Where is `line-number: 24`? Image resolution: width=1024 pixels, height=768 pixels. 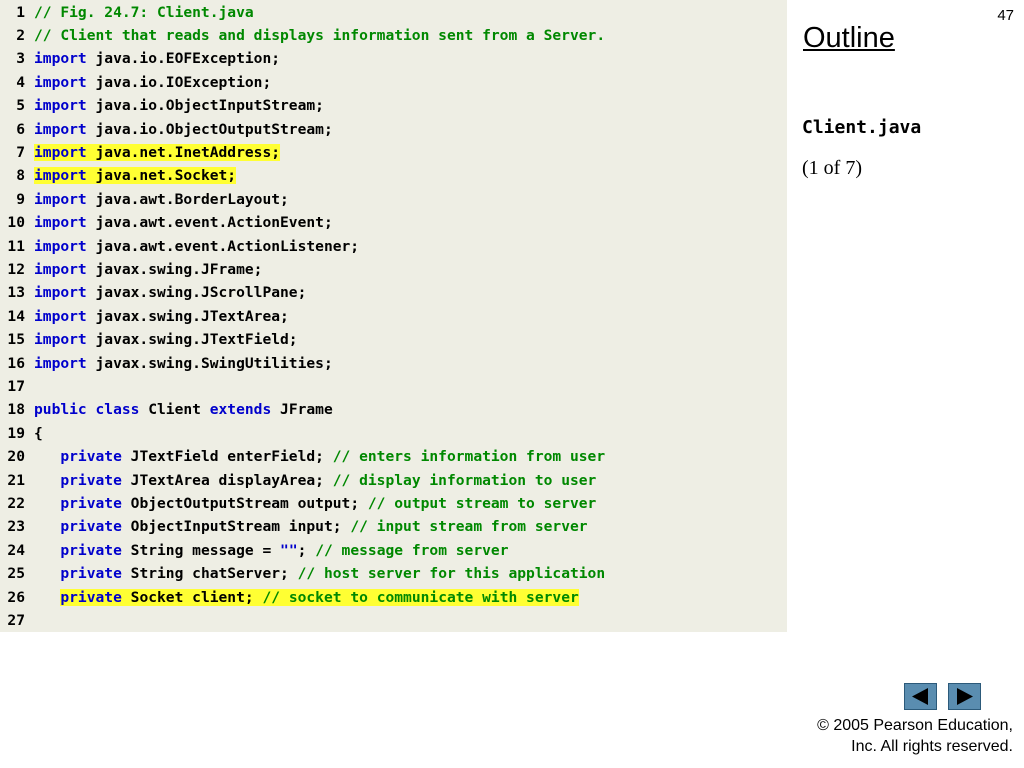 line-number: 24 is located at coordinates (16, 550).